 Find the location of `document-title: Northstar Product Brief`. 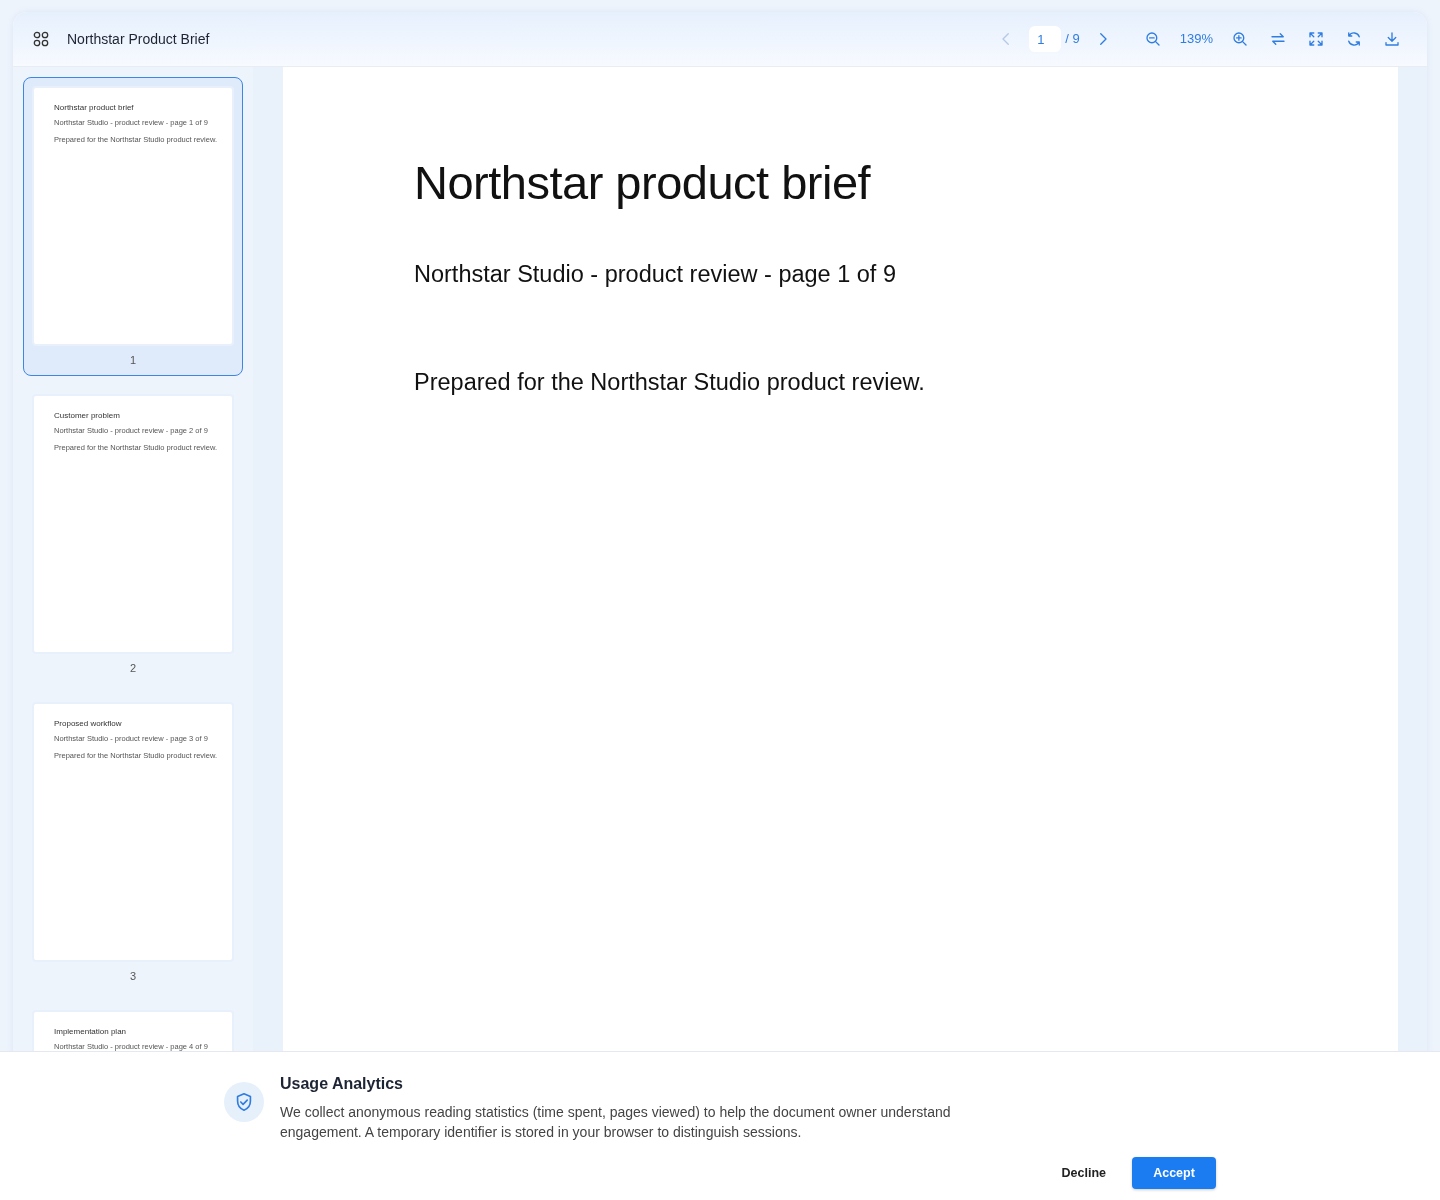

document-title: Northstar Product Brief is located at coordinates (138, 39).